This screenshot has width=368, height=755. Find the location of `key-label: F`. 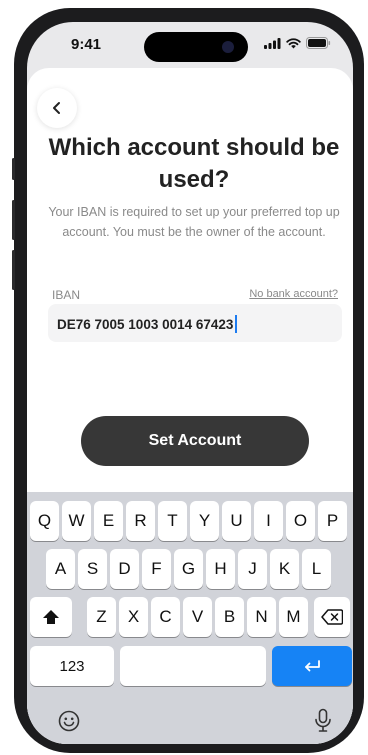

key-label: F is located at coordinates (156, 568).